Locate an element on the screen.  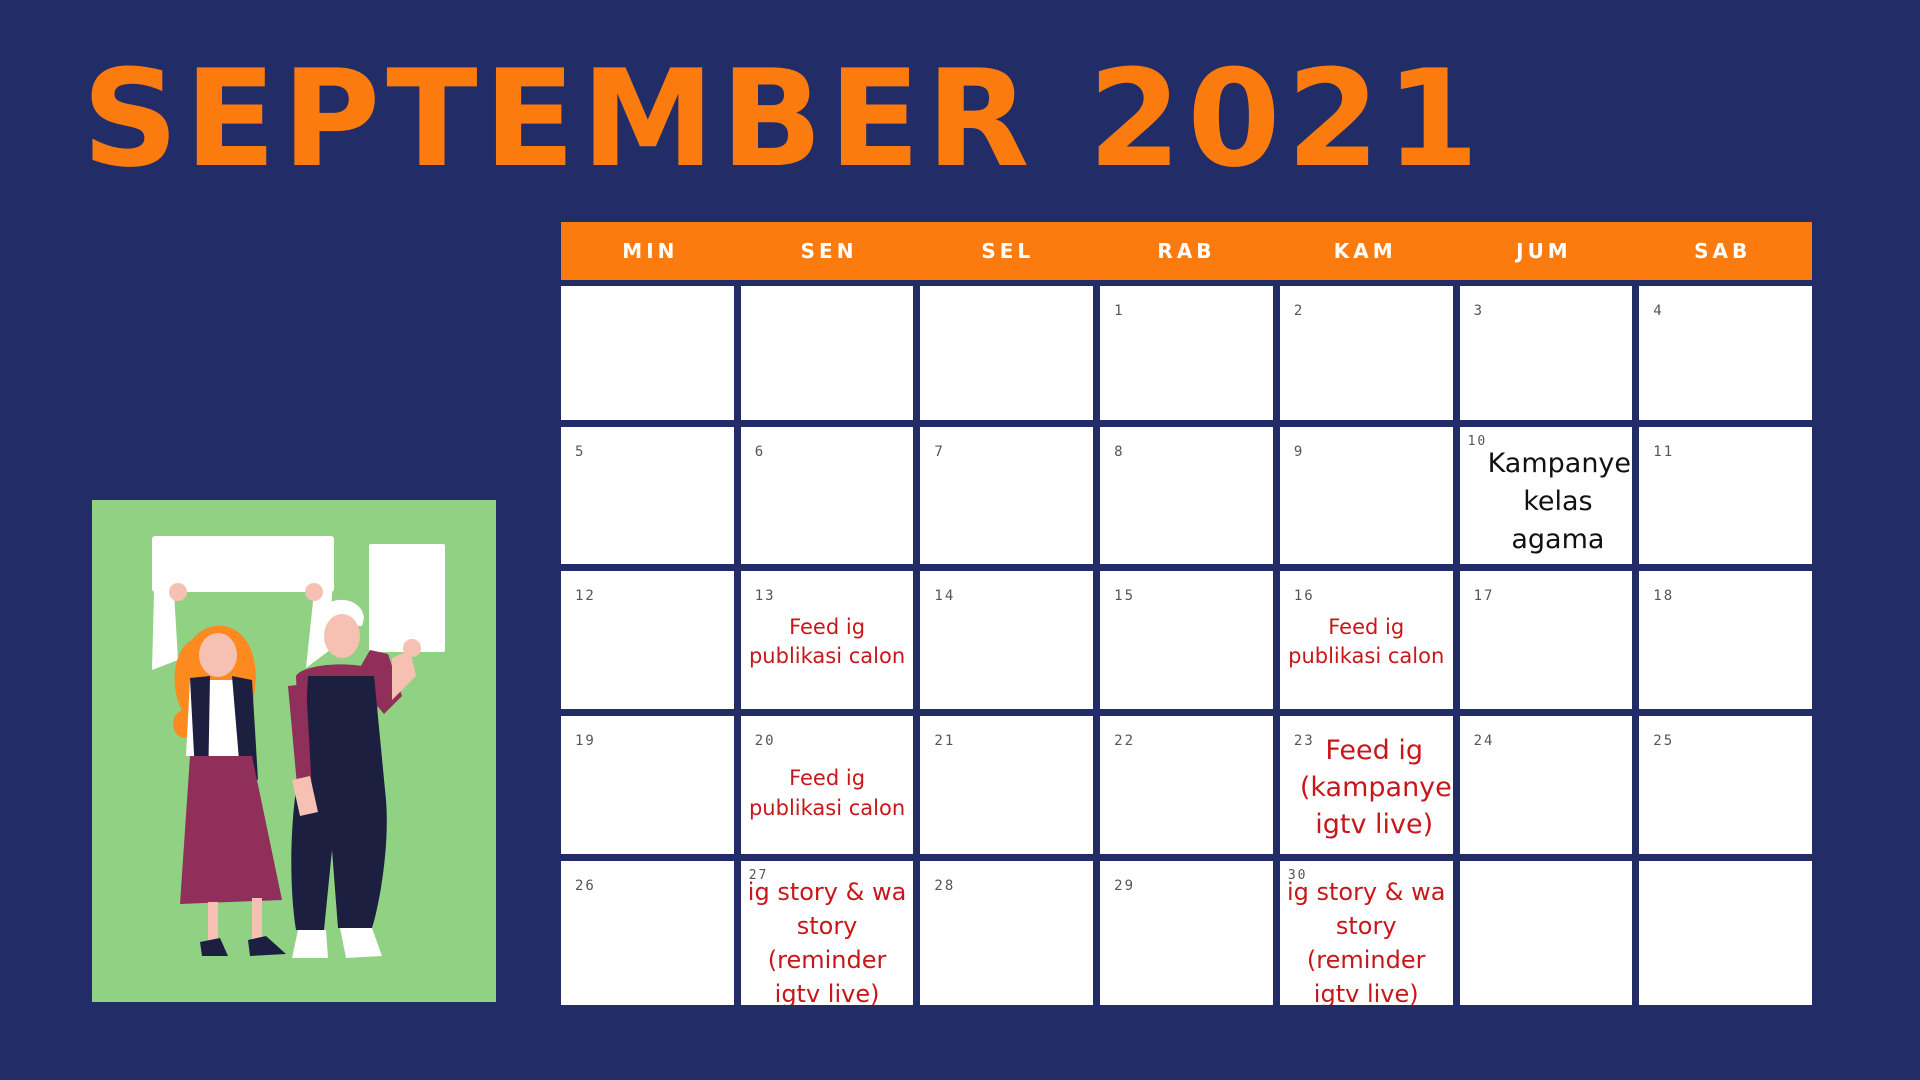
day-number: 26 is located at coordinates (585, 886).